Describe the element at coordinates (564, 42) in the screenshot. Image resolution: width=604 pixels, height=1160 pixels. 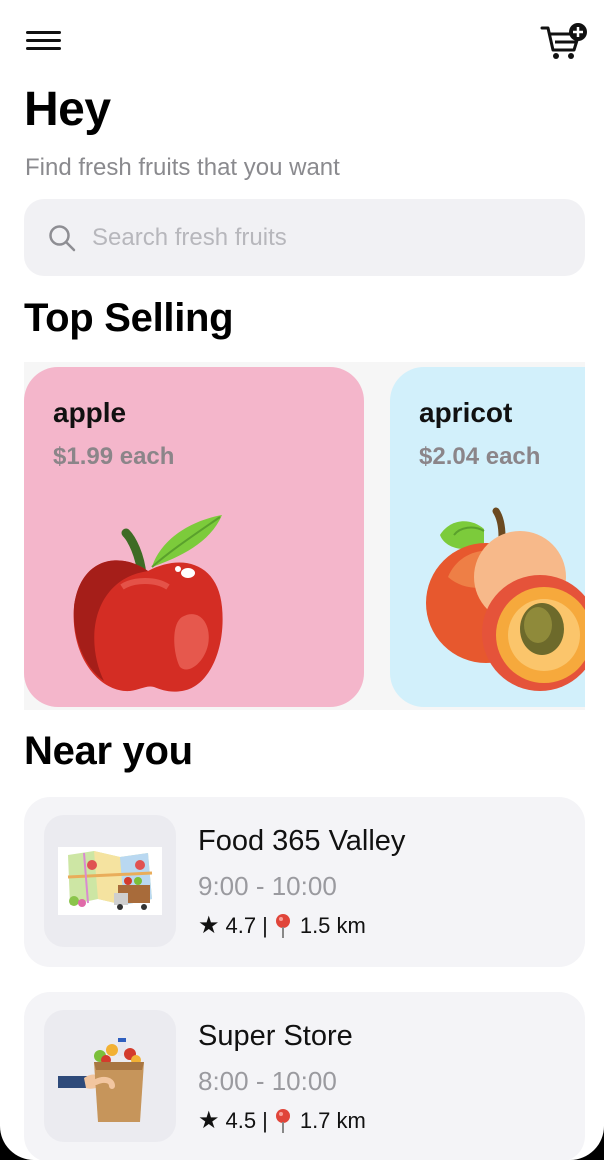
I see `cart-plus-icon` at that location.